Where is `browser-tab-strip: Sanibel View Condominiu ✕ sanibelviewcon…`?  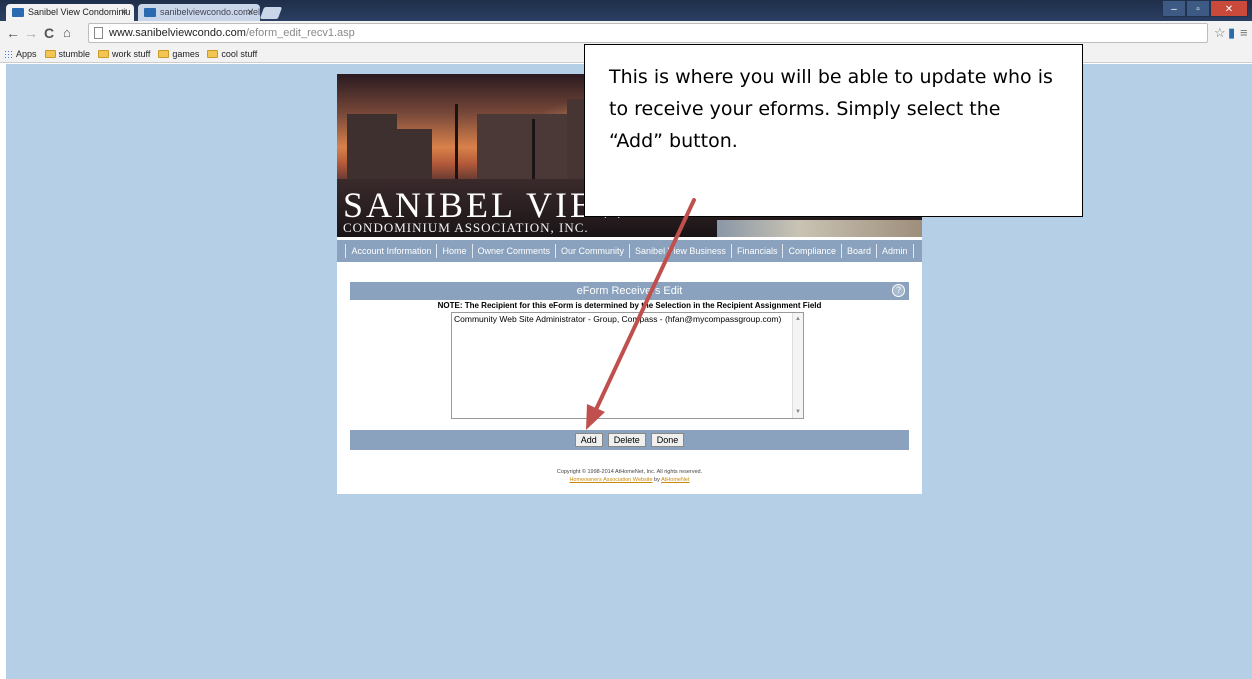
browser-tab-strip: Sanibel View Condominiu ✕ sanibelviewcon… is located at coordinates (626, 10).